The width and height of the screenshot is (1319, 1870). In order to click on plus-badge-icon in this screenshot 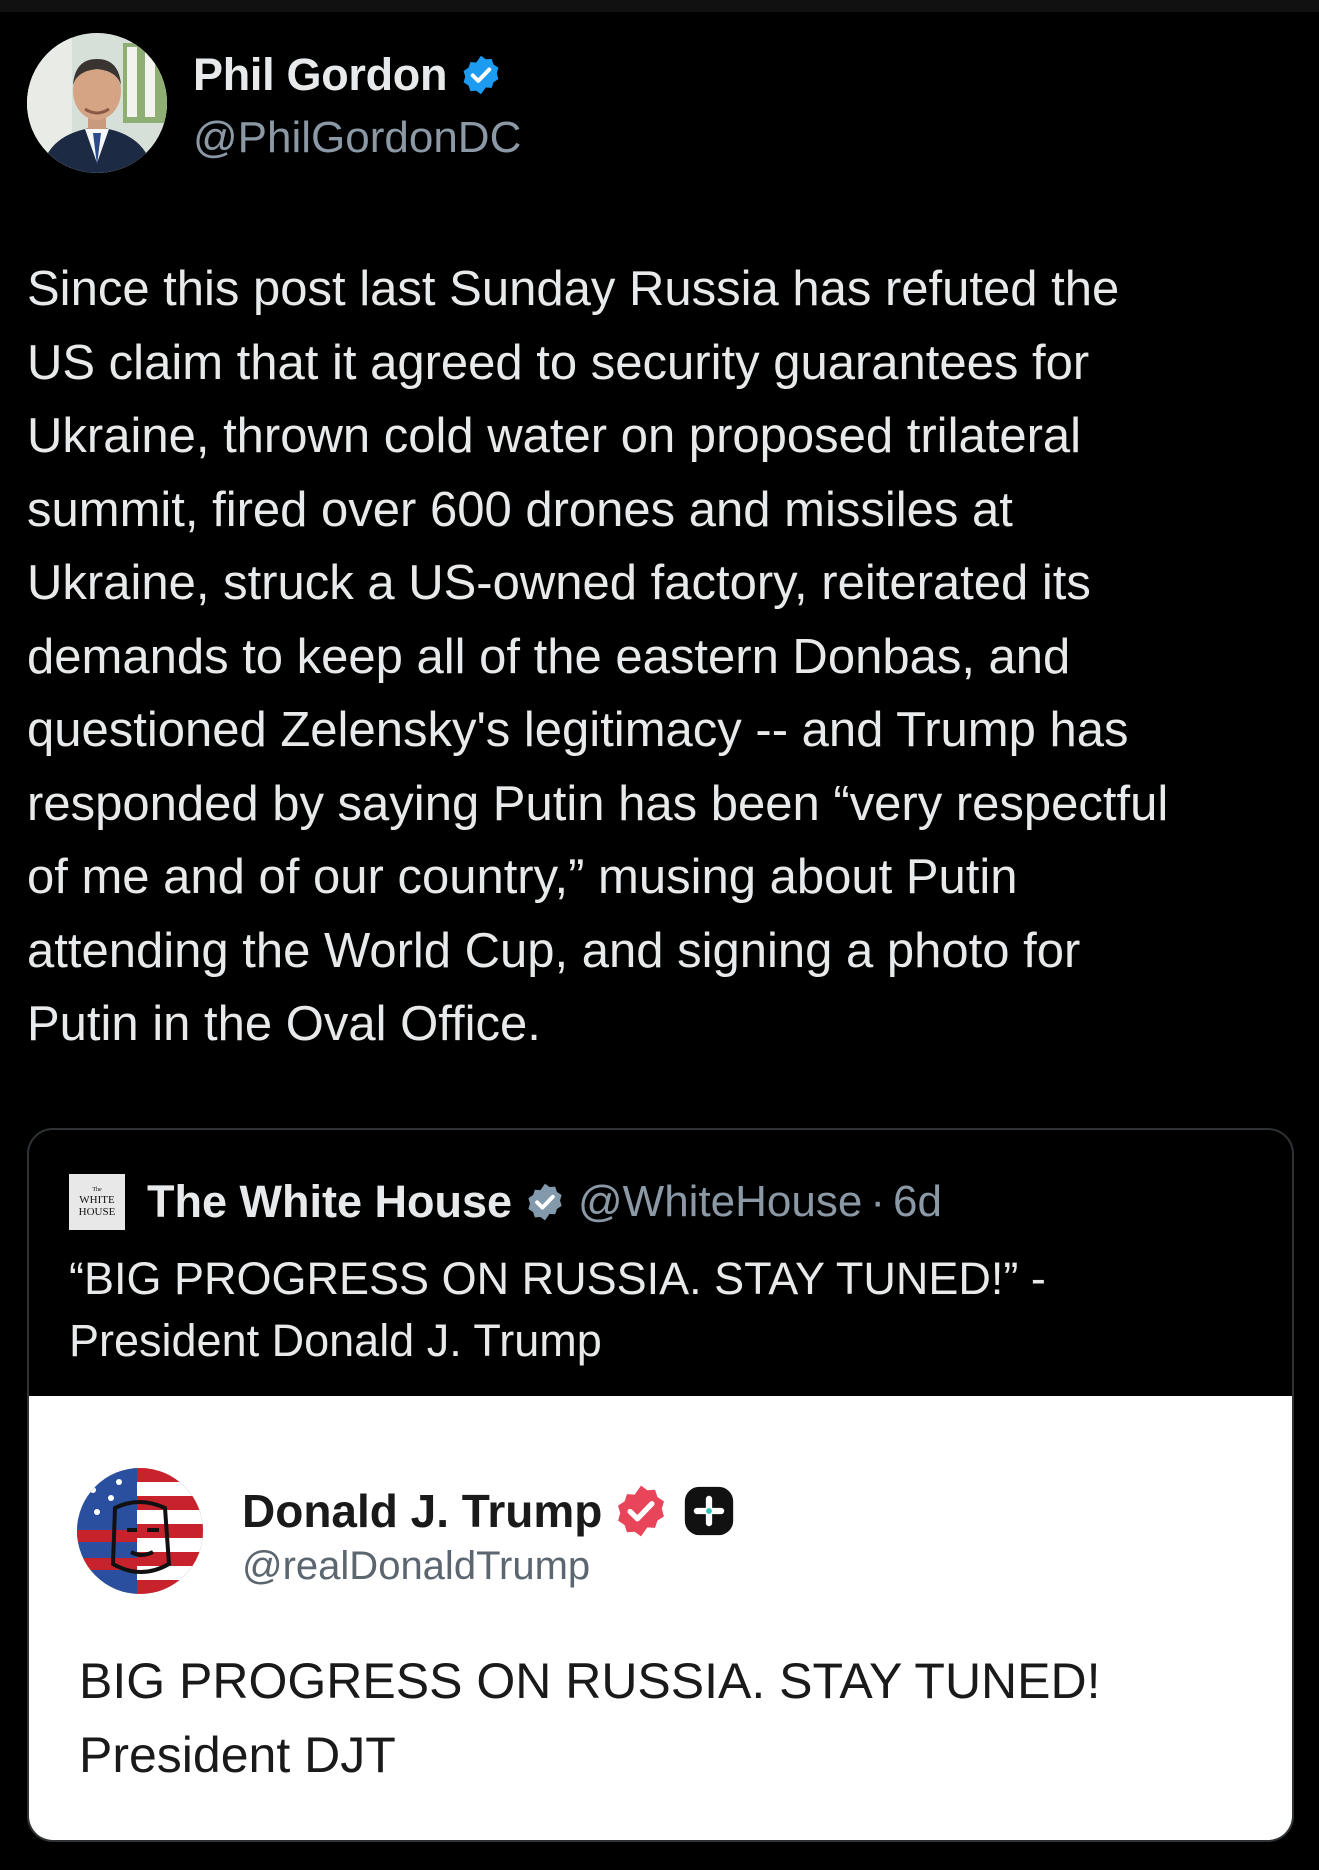, I will do `click(709, 1511)`.